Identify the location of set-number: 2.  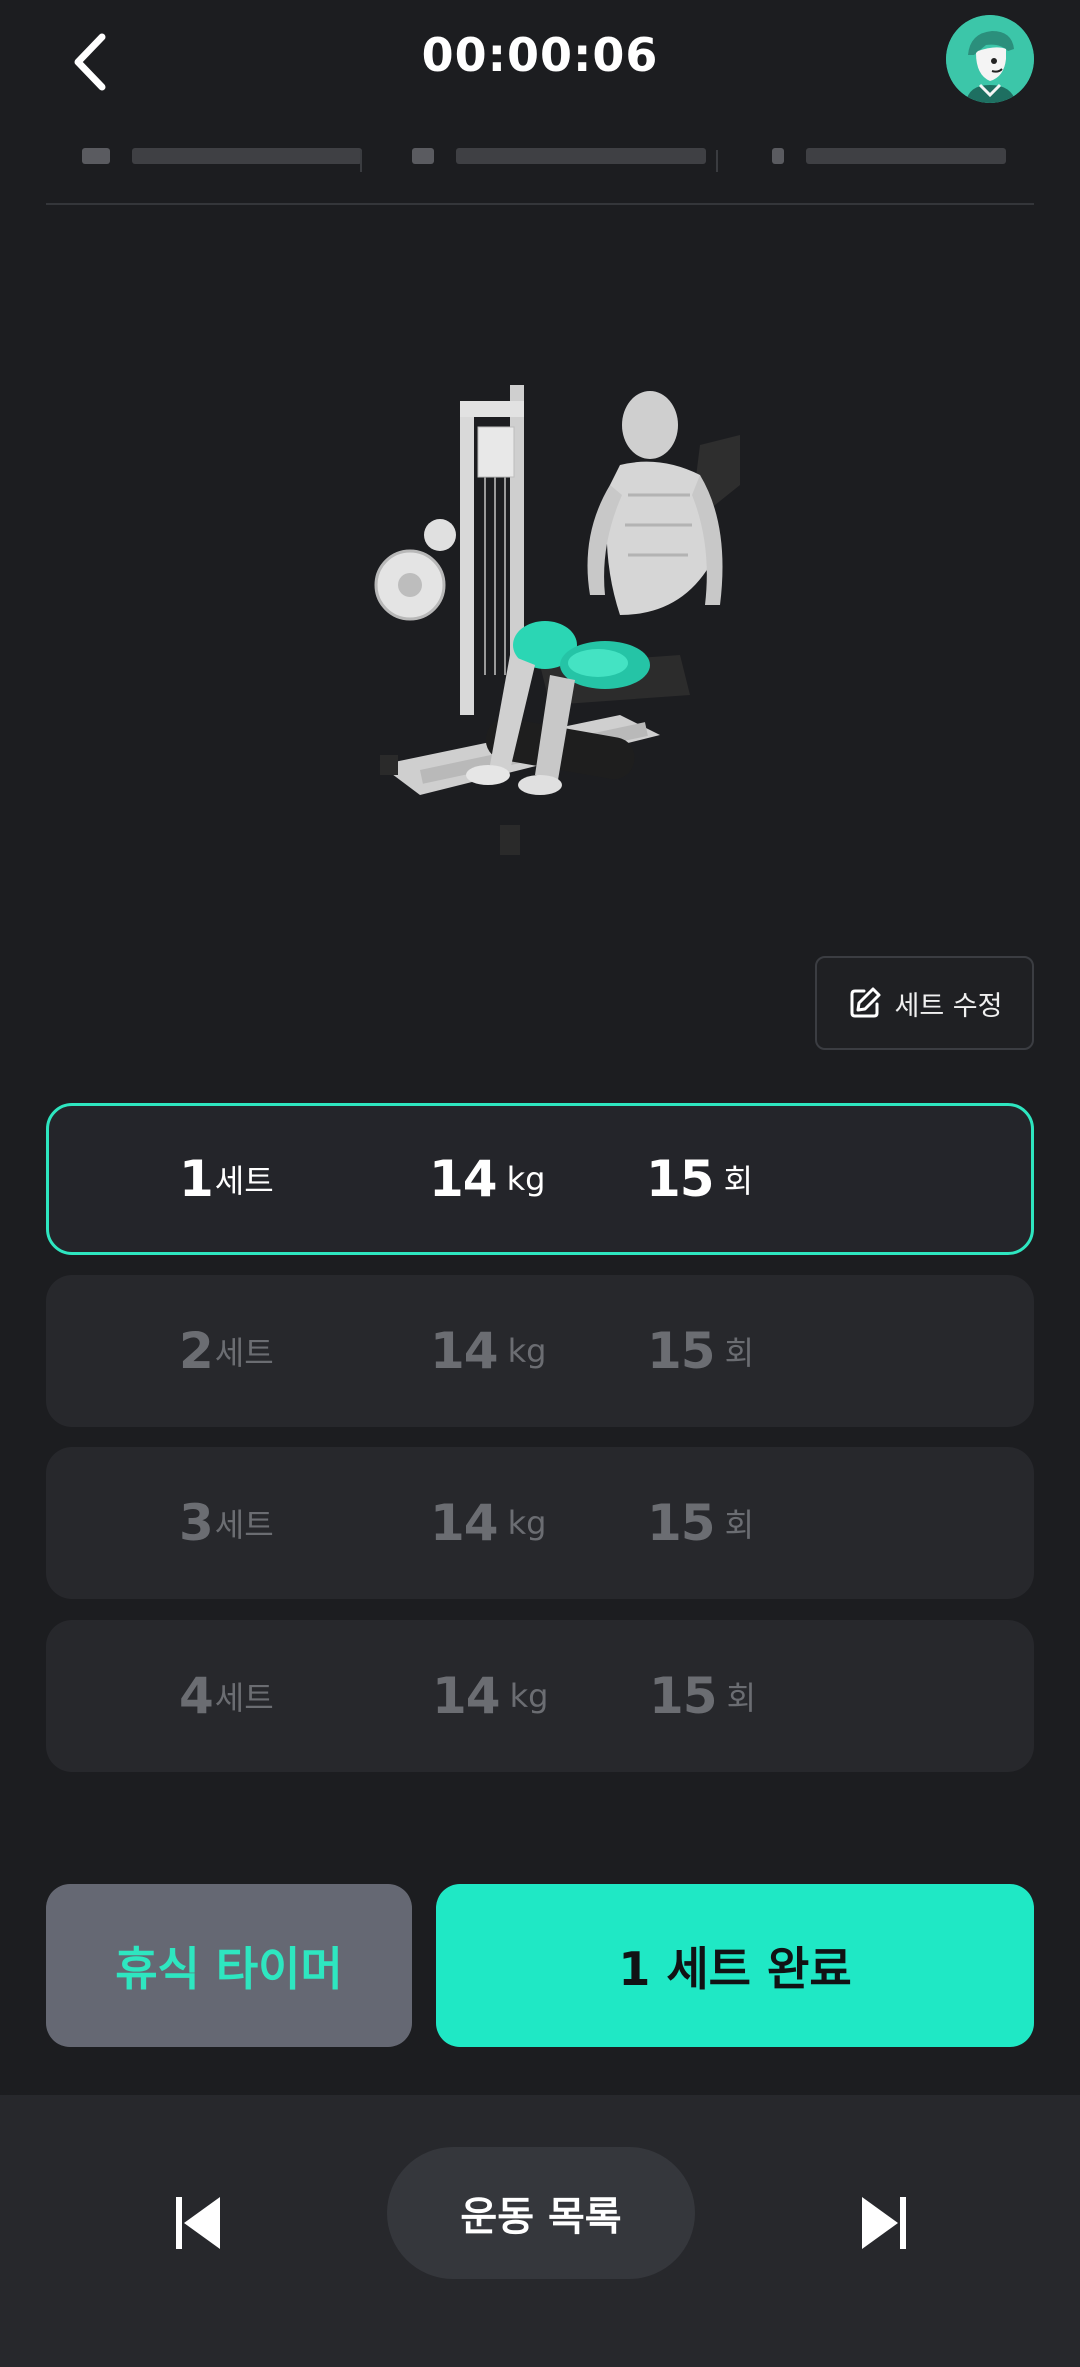
(196, 1351).